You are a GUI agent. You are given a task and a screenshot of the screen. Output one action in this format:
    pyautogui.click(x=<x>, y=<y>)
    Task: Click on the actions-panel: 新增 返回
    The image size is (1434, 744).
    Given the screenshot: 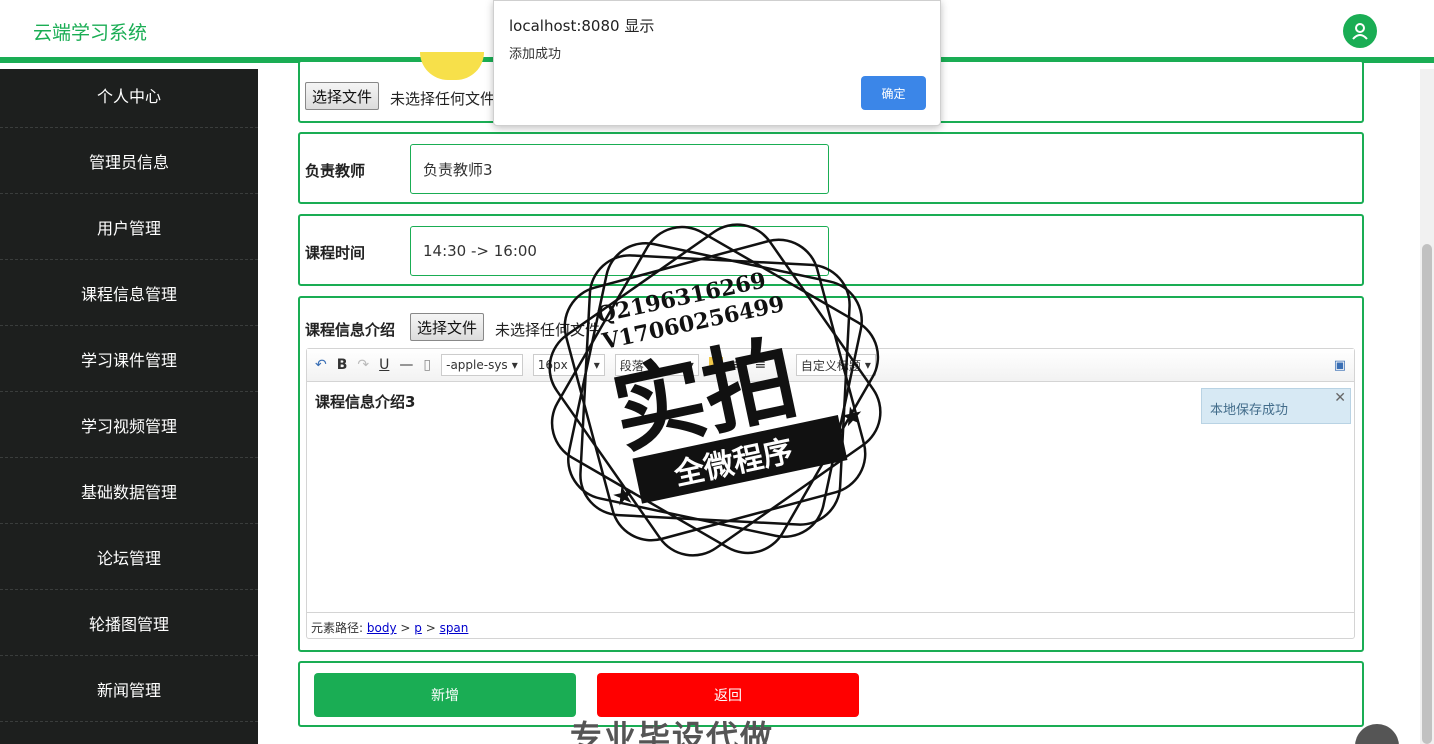 What is the action you would take?
    pyautogui.click(x=831, y=694)
    